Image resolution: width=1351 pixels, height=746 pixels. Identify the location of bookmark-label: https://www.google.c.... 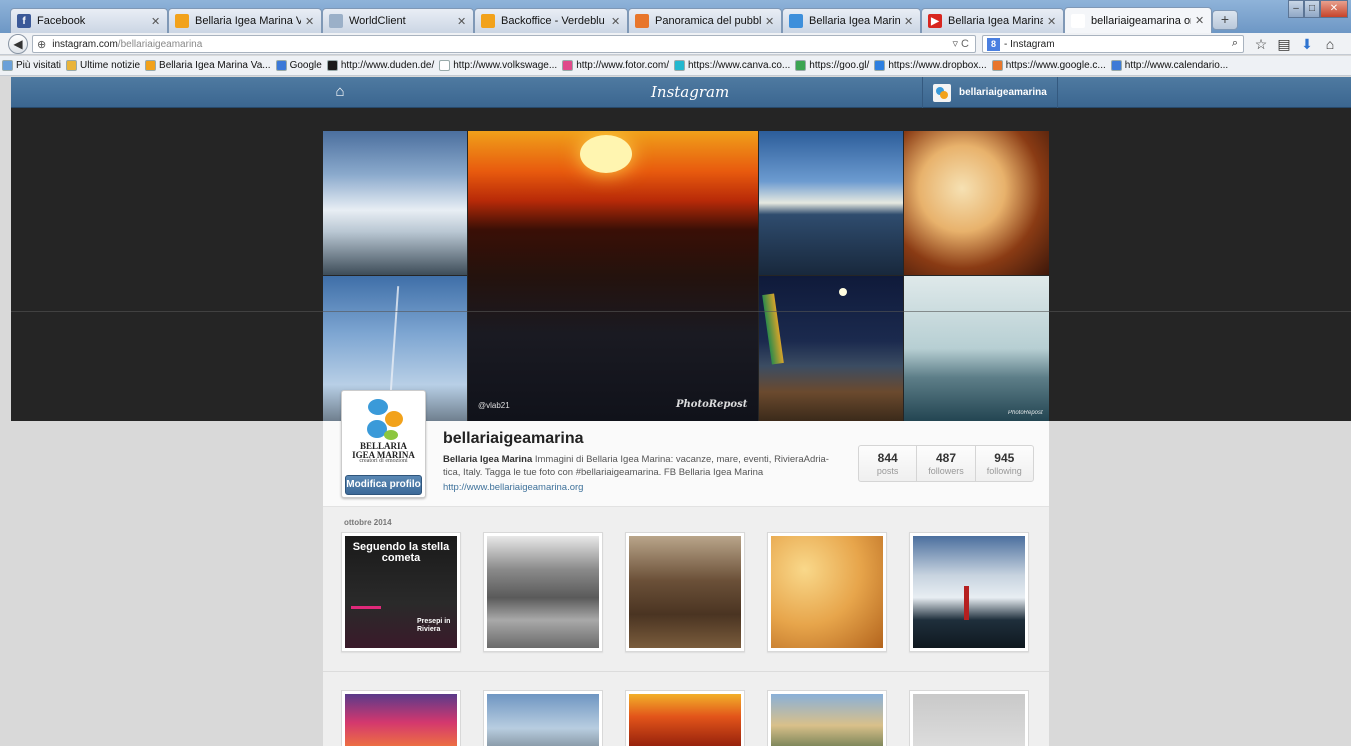
(1055, 65).